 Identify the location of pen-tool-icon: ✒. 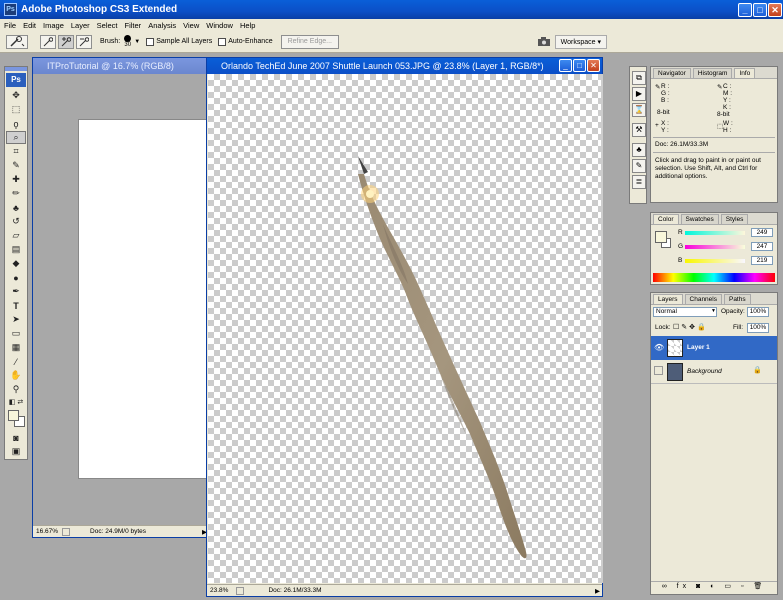
(16, 291).